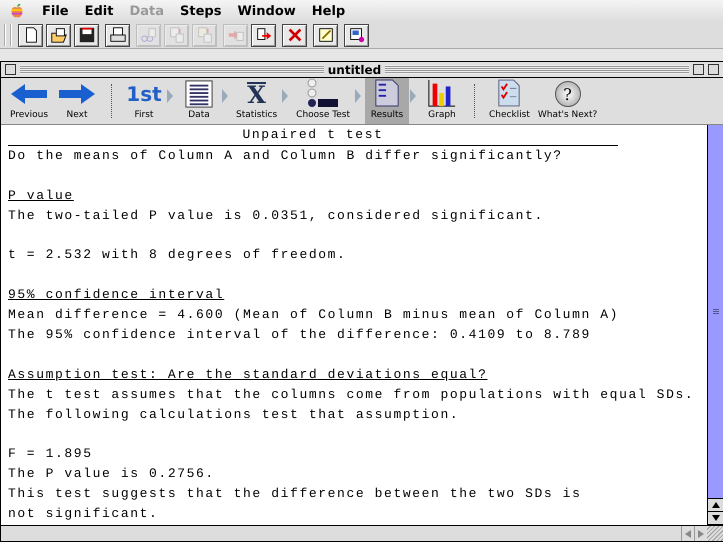 The height and width of the screenshot is (542, 723). I want to click on notes-button, so click(325, 35).